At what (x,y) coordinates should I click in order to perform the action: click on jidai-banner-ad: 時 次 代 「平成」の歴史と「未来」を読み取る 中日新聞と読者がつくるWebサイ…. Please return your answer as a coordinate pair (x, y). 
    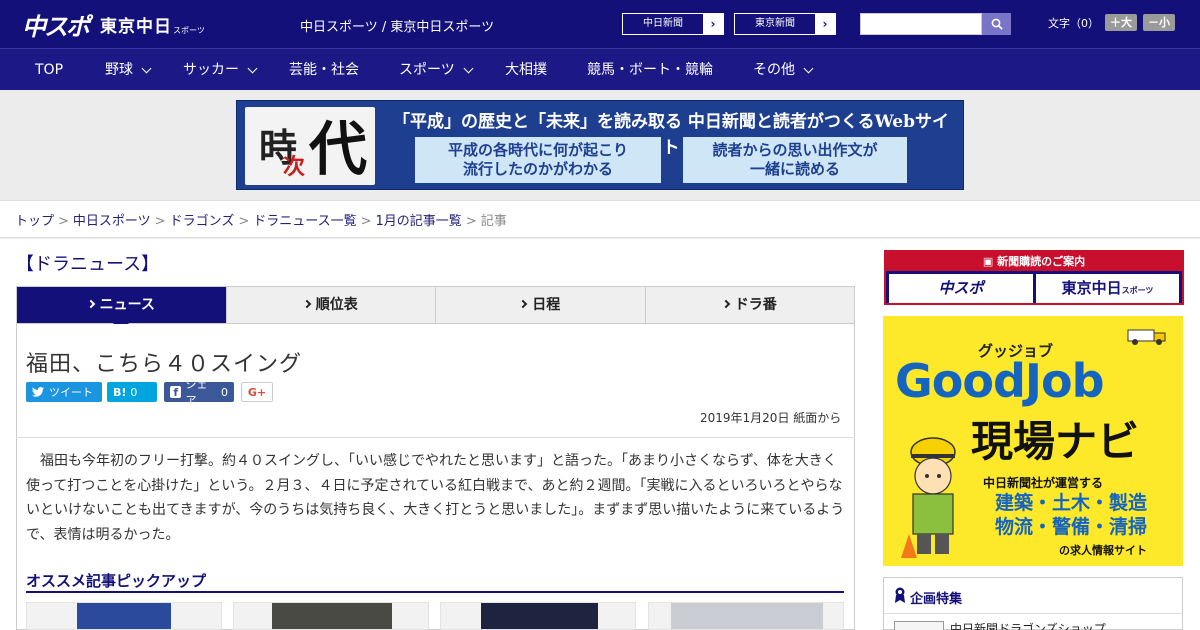
    Looking at the image, I should click on (600, 145).